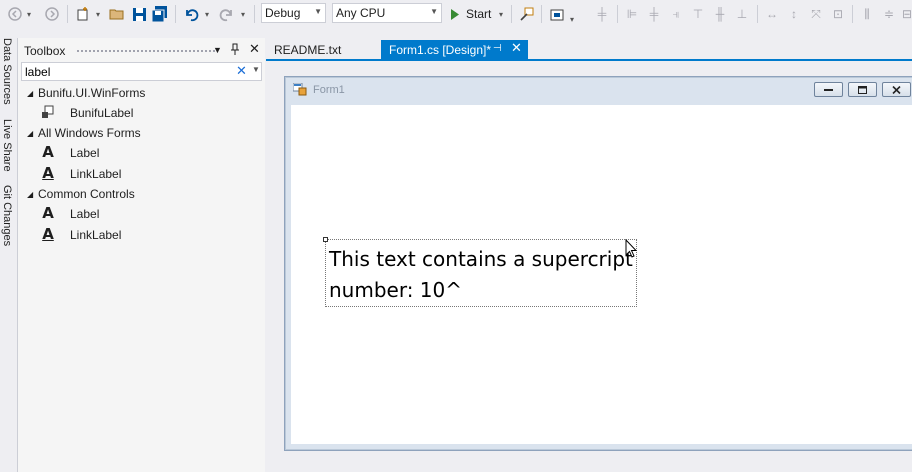  Describe the element at coordinates (654, 14) in the screenshot. I see `align-centers-icon: ╪` at that location.